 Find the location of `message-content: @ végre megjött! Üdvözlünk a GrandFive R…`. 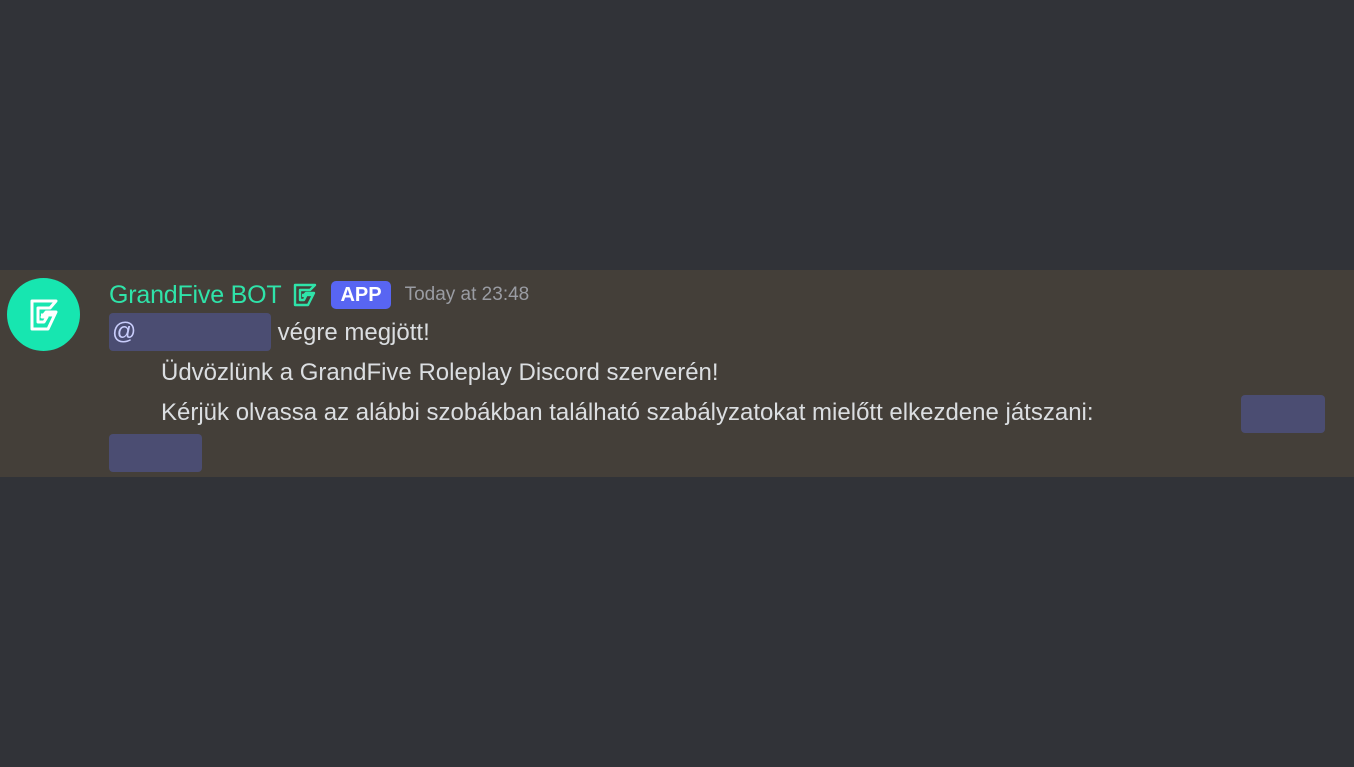

message-content: @ végre megjött! Üdvözlünk a GrandFive R… is located at coordinates (724, 372).